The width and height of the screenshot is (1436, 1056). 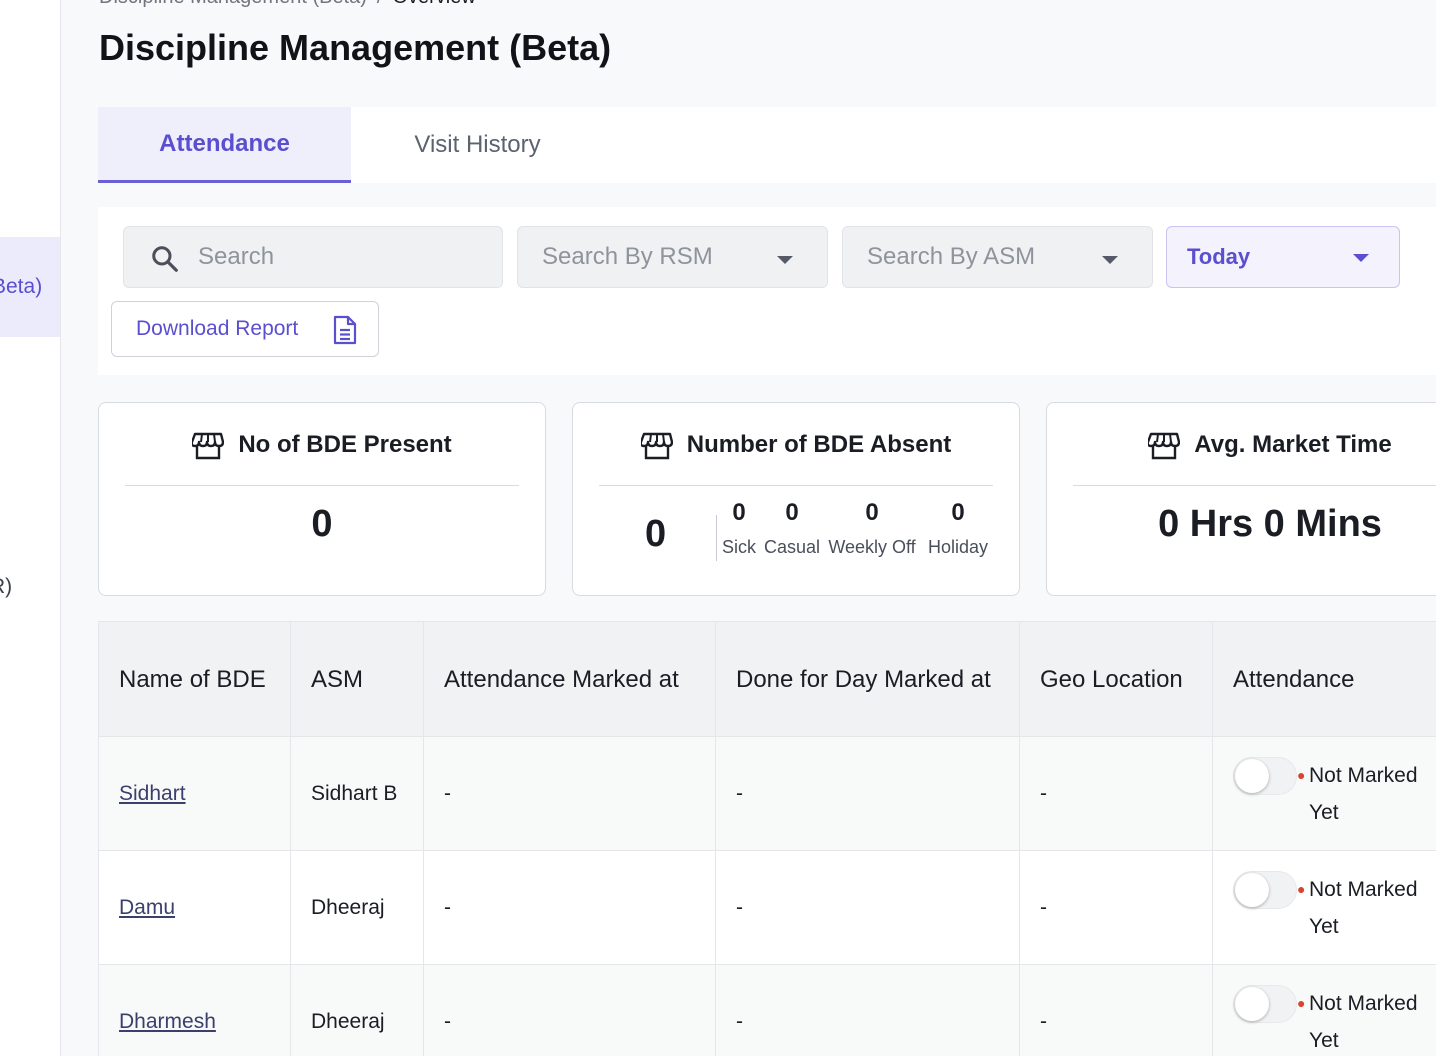 I want to click on bde-present-value: 0, so click(x=322, y=524).